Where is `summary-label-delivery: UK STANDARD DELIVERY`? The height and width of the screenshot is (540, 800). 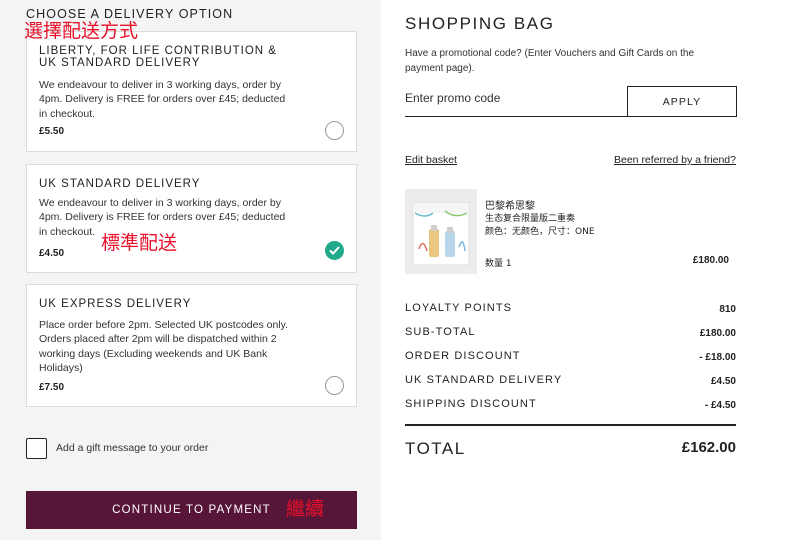
summary-label-delivery: UK STANDARD DELIVERY is located at coordinates (484, 380).